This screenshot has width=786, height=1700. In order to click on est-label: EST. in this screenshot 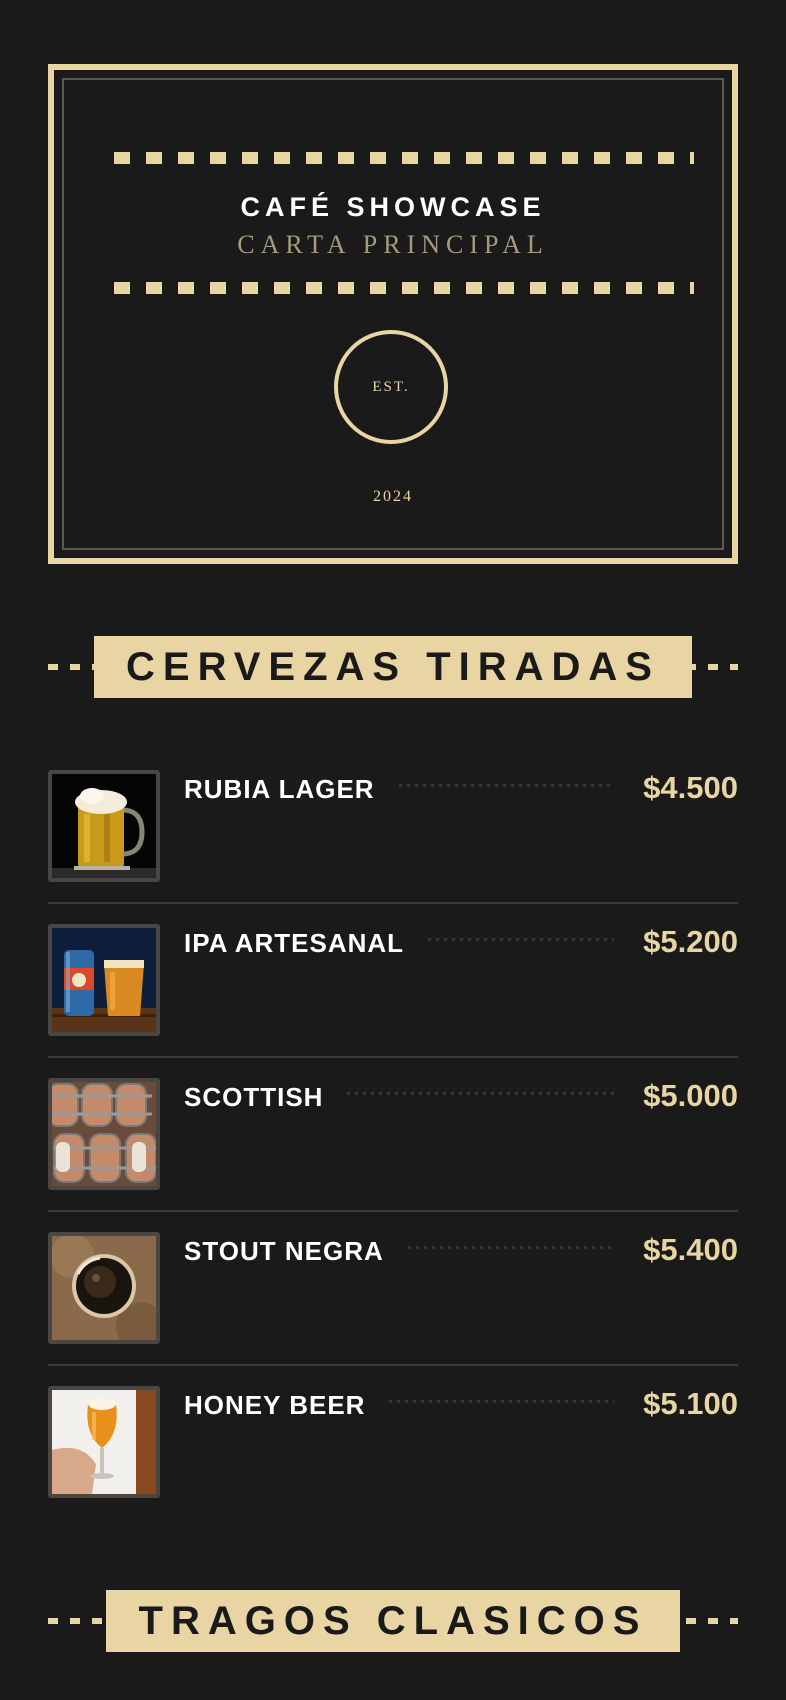, I will do `click(391, 386)`.